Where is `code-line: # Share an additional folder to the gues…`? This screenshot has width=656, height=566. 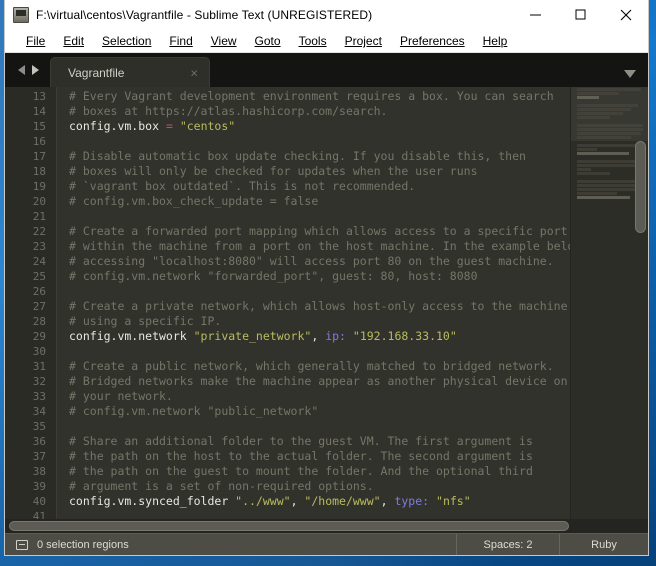 code-line: # Share an additional folder to the gues… is located at coordinates (319, 441).